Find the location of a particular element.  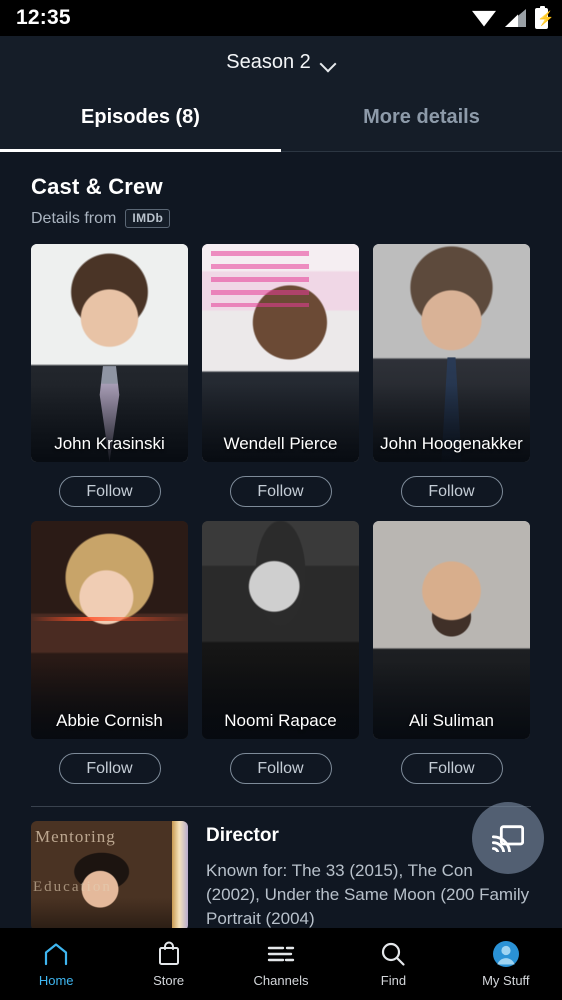

cast-name-label: John Hoogenakker is located at coordinates (451, 443).